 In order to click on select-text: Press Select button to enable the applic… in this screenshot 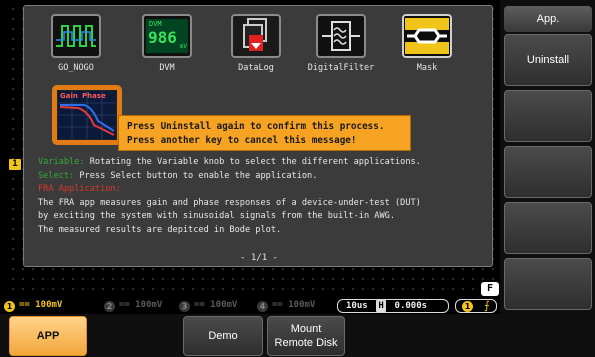, I will do `click(196, 175)`.